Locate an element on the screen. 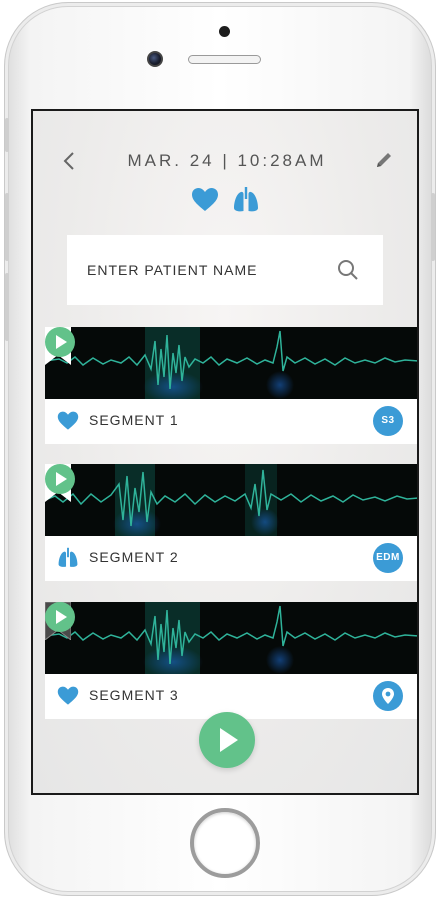  patient-search-box is located at coordinates (225, 270).